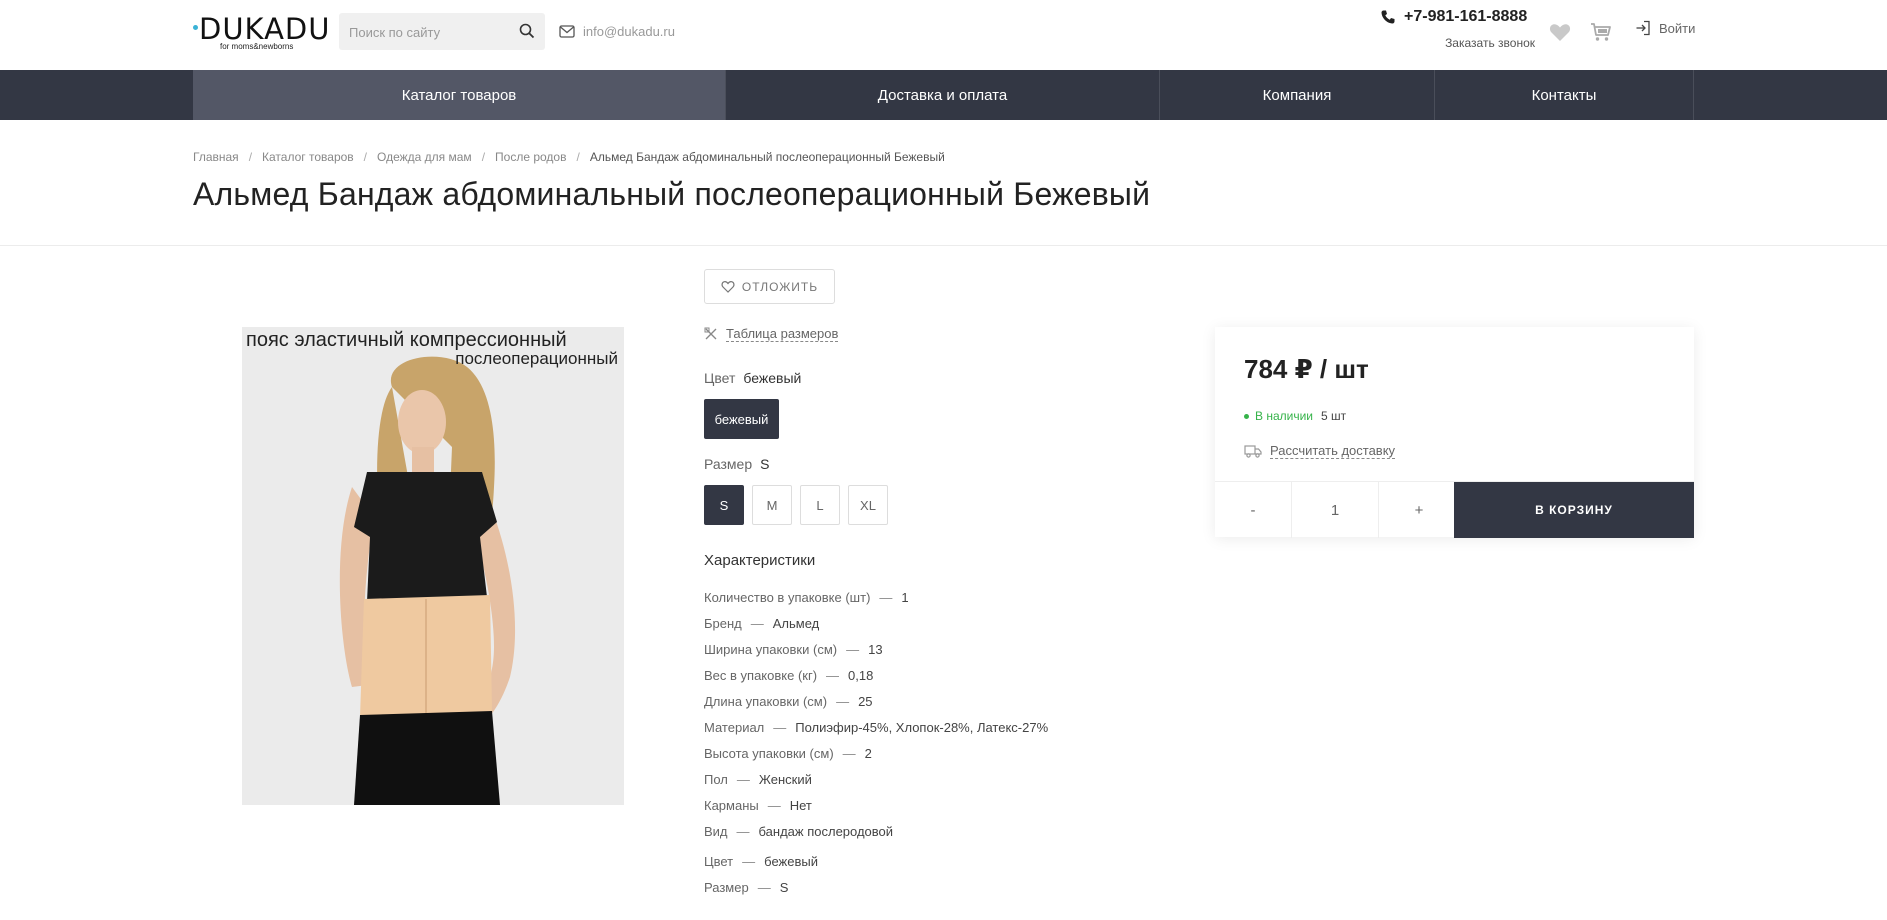 The width and height of the screenshot is (1887, 920). I want to click on characteristic-name: Размер, so click(726, 887).